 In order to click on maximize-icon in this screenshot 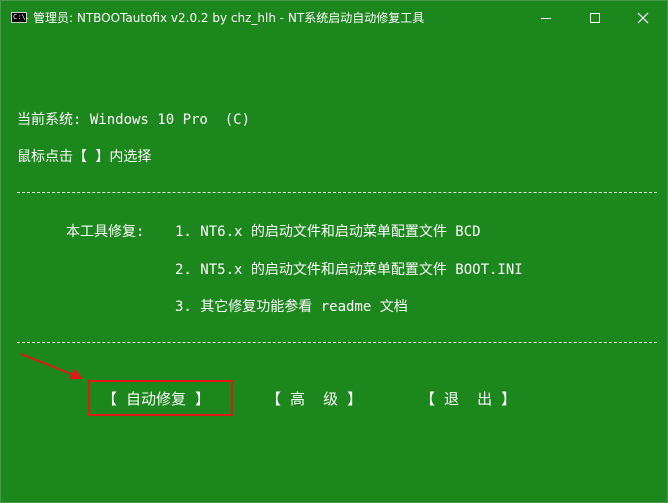, I will do `click(595, 18)`.